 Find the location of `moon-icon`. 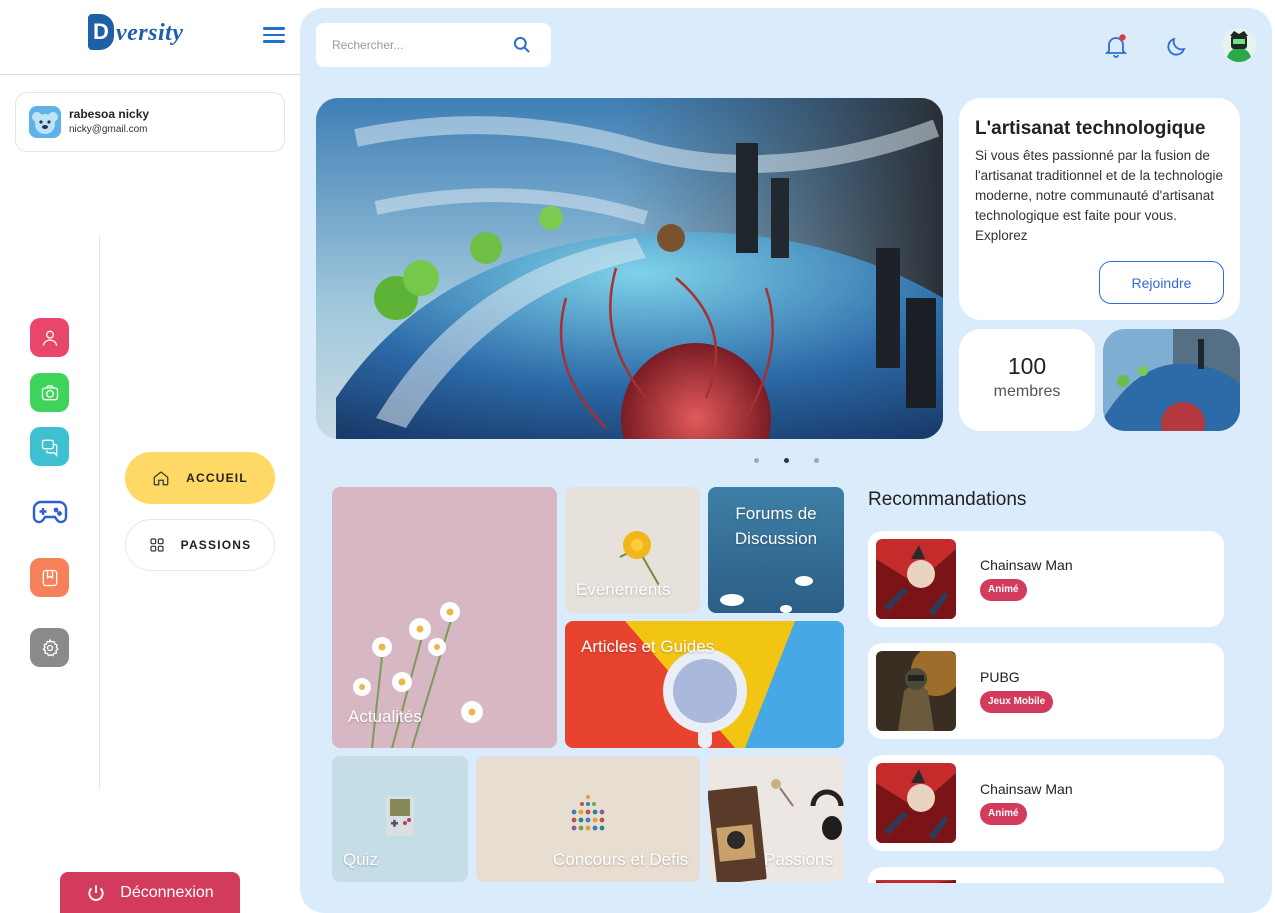

moon-icon is located at coordinates (1176, 46).